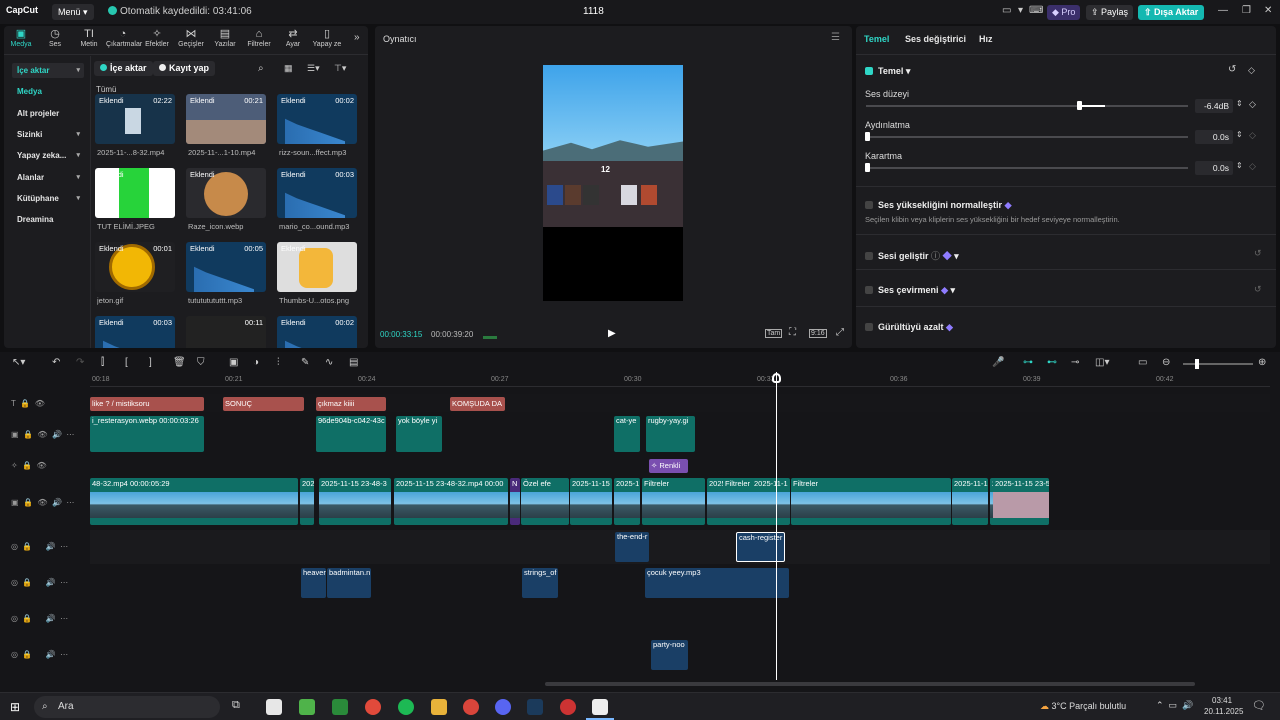 This screenshot has width=1280, height=720. What do you see at coordinates (15, 707) in the screenshot?
I see `windows-start-icon: ⊞` at bounding box center [15, 707].